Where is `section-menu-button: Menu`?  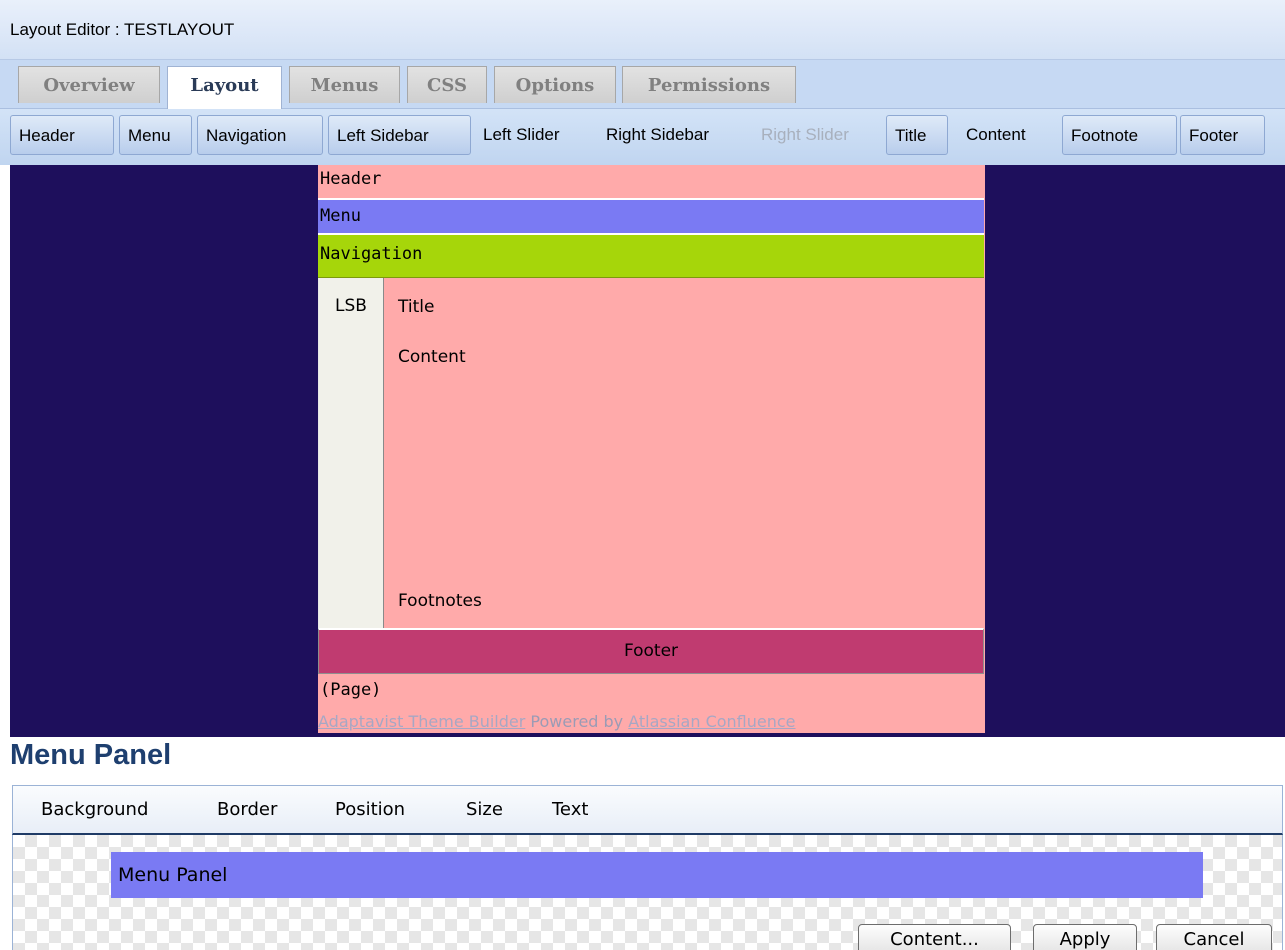
section-menu-button: Menu is located at coordinates (155, 135).